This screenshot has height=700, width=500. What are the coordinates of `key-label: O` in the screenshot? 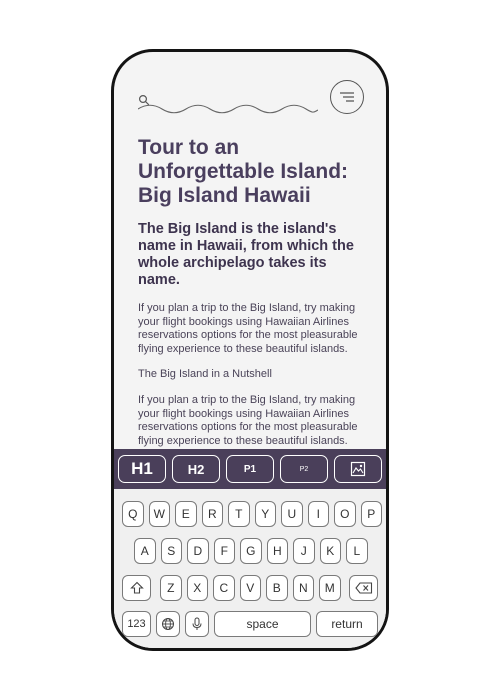 It's located at (345, 514).